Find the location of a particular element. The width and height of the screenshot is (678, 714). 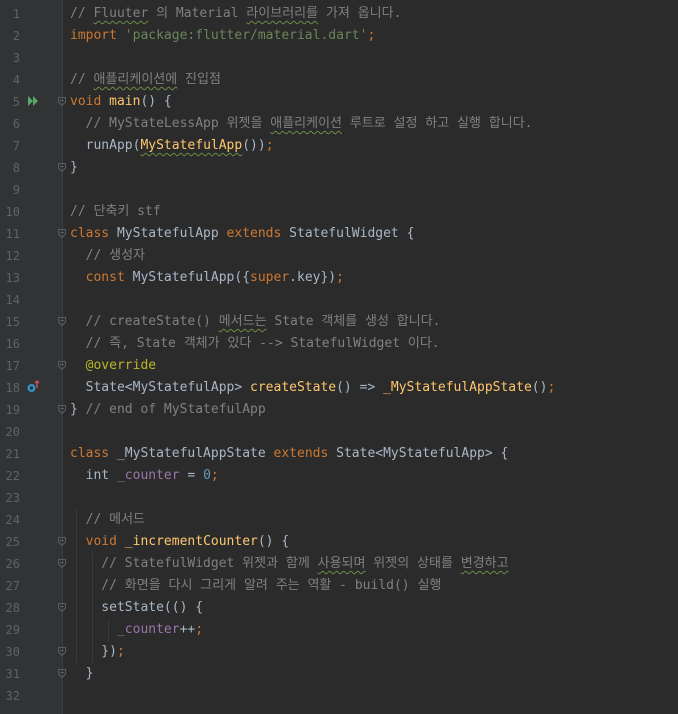

code-token: // 단축키 stf is located at coordinates (115, 211).